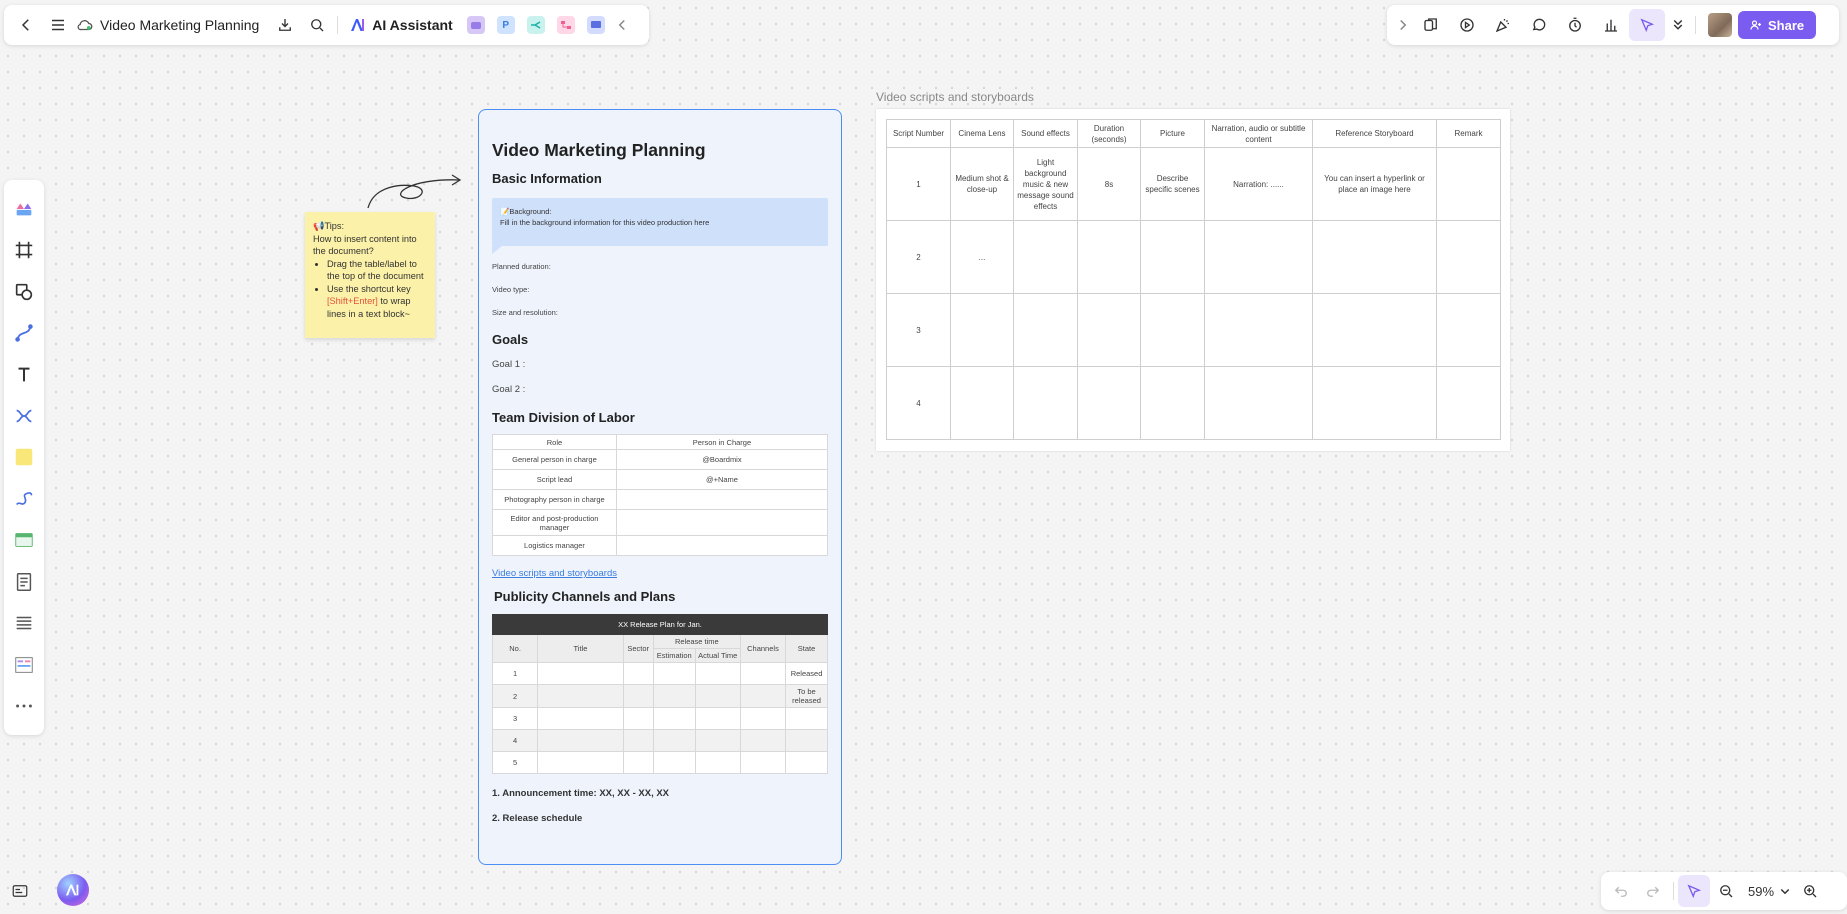 Image resolution: width=1847 pixels, height=914 pixels. What do you see at coordinates (515, 740) in the screenshot?
I see `release-cell: 4` at bounding box center [515, 740].